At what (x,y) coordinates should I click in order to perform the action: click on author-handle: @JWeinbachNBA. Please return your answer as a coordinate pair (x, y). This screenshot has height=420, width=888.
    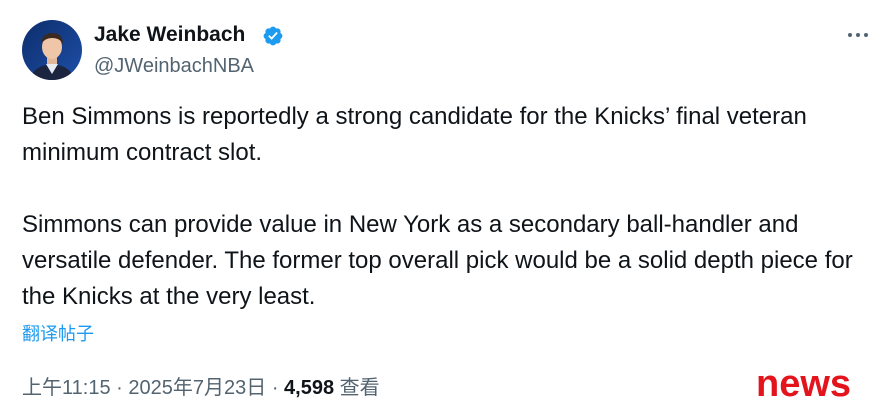
    Looking at the image, I should click on (174, 66).